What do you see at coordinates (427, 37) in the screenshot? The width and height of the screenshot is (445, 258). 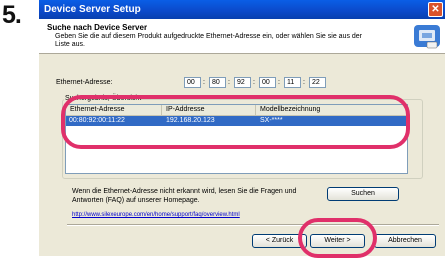 I see `device-server-icon` at bounding box center [427, 37].